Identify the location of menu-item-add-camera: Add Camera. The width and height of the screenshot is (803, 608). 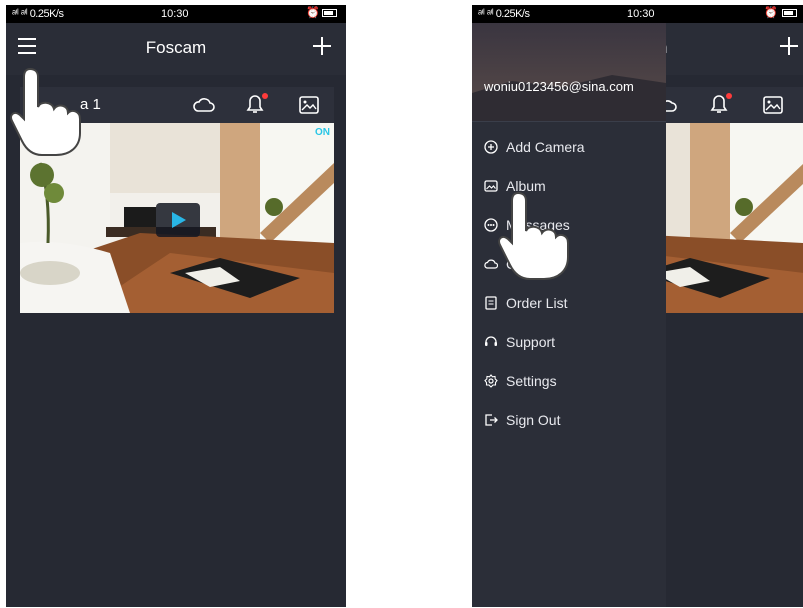
(574, 148).